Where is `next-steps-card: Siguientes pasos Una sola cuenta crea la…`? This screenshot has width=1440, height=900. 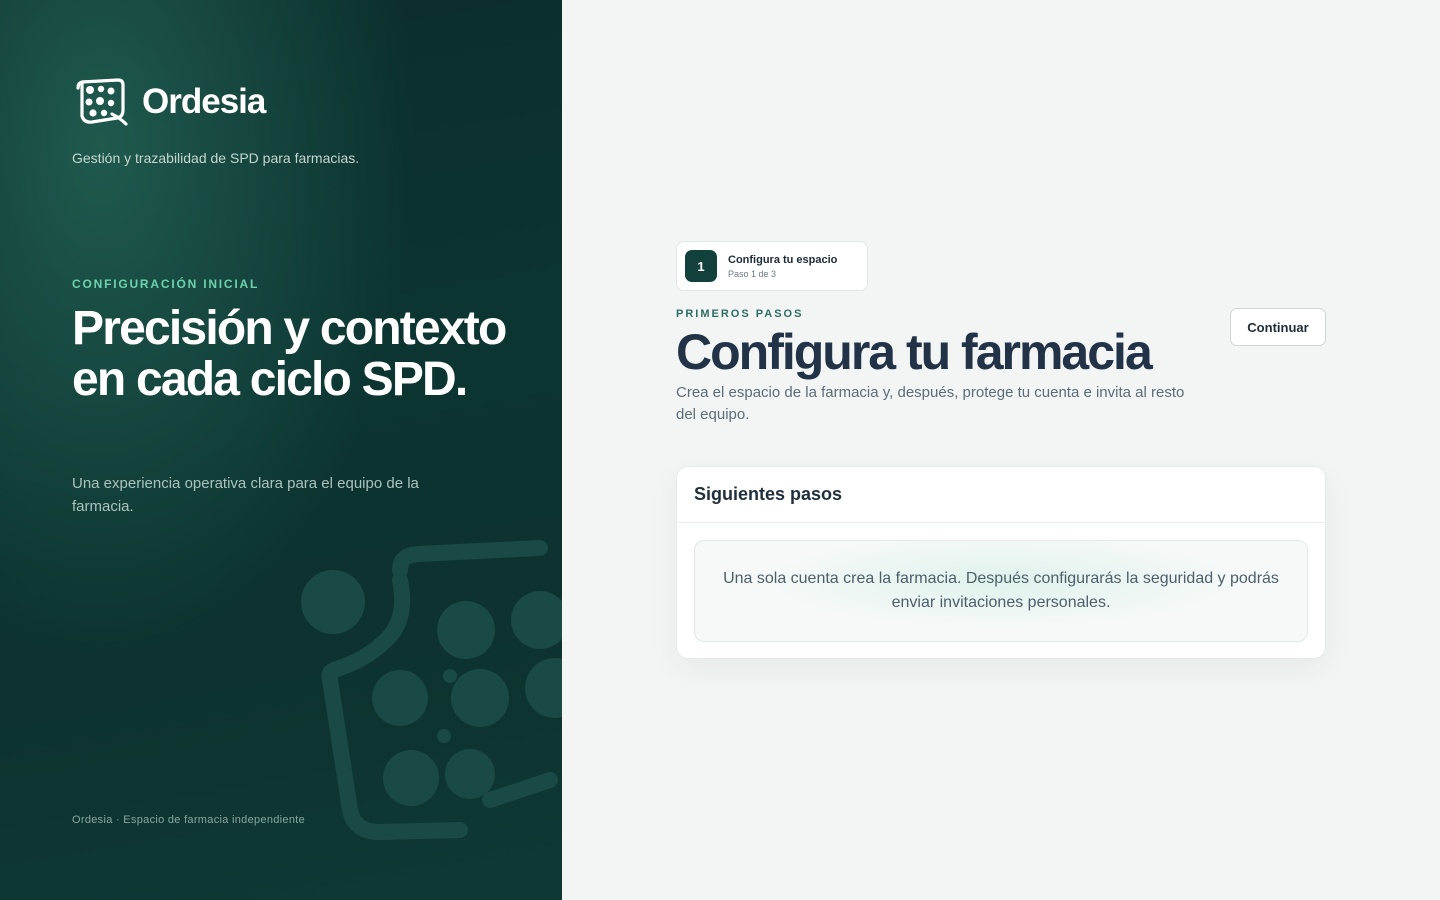 next-steps-card: Siguientes pasos Una sola cuenta crea la… is located at coordinates (1001, 562).